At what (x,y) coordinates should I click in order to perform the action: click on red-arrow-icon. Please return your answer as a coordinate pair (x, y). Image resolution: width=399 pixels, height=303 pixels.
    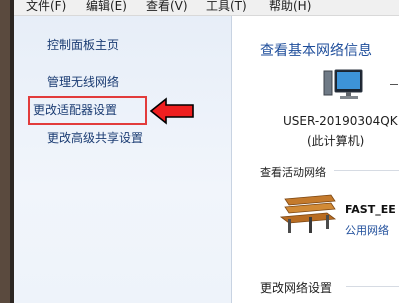
    Looking at the image, I should click on (171, 111).